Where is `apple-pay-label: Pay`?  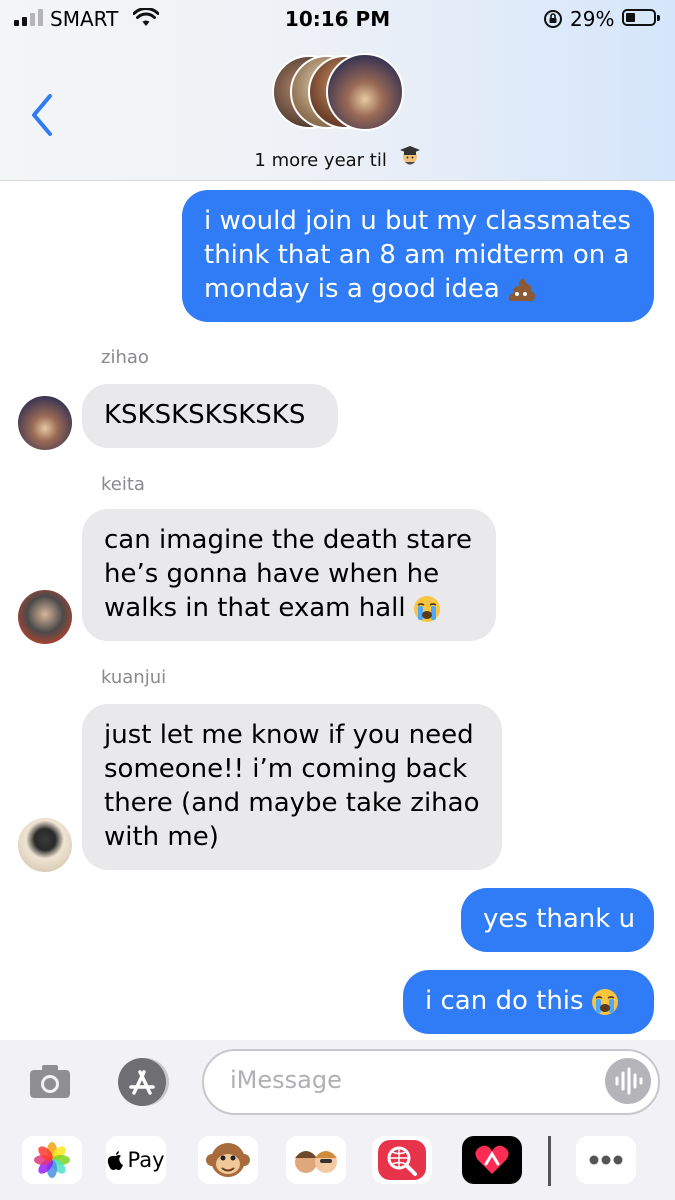
apple-pay-label: Pay is located at coordinates (146, 1160).